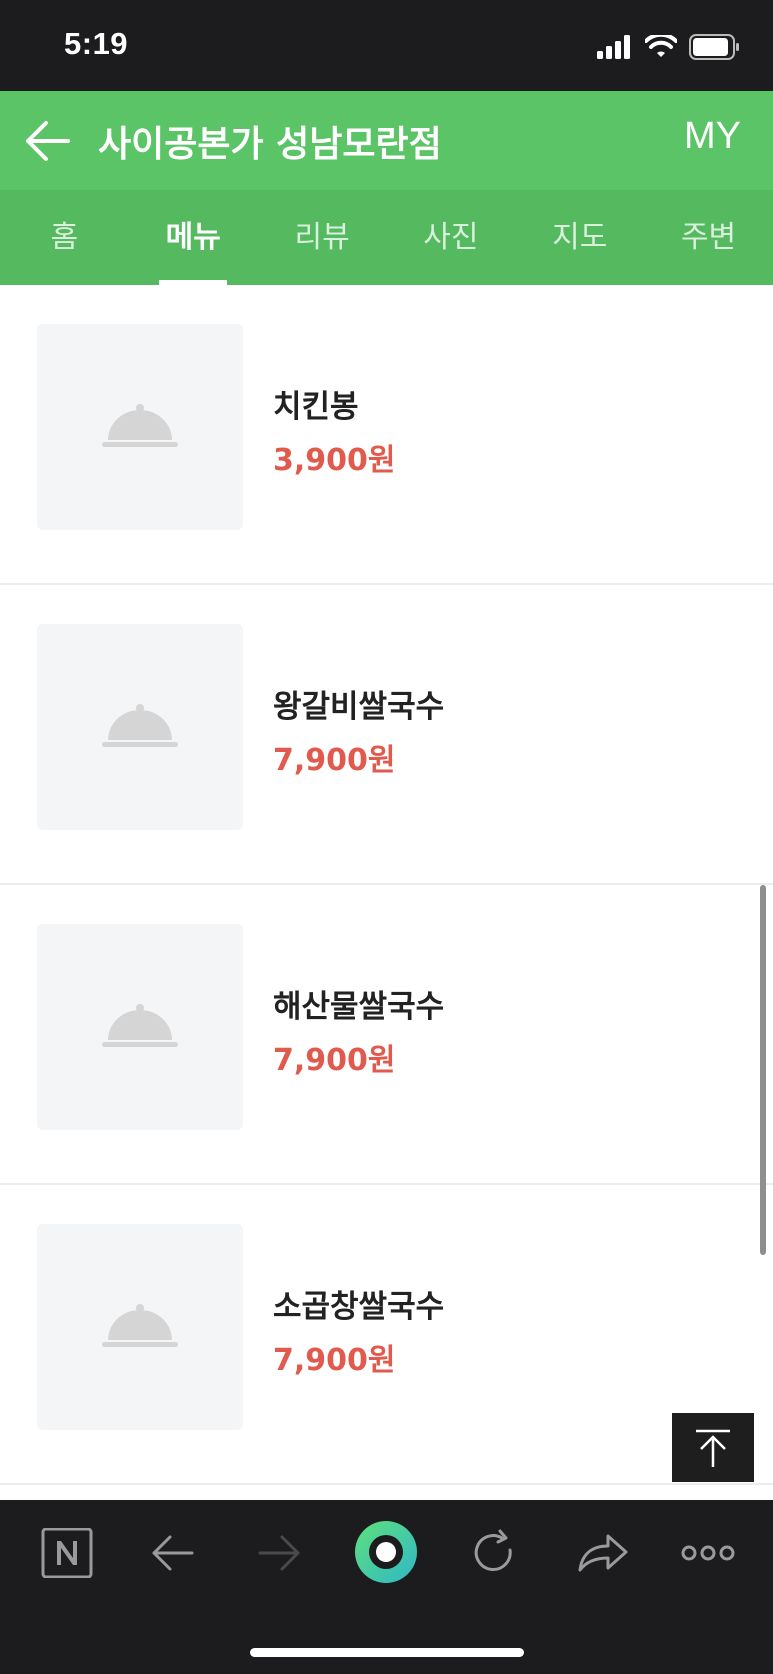  What do you see at coordinates (193, 237) in the screenshot?
I see `tab-menu: 메뉴` at bounding box center [193, 237].